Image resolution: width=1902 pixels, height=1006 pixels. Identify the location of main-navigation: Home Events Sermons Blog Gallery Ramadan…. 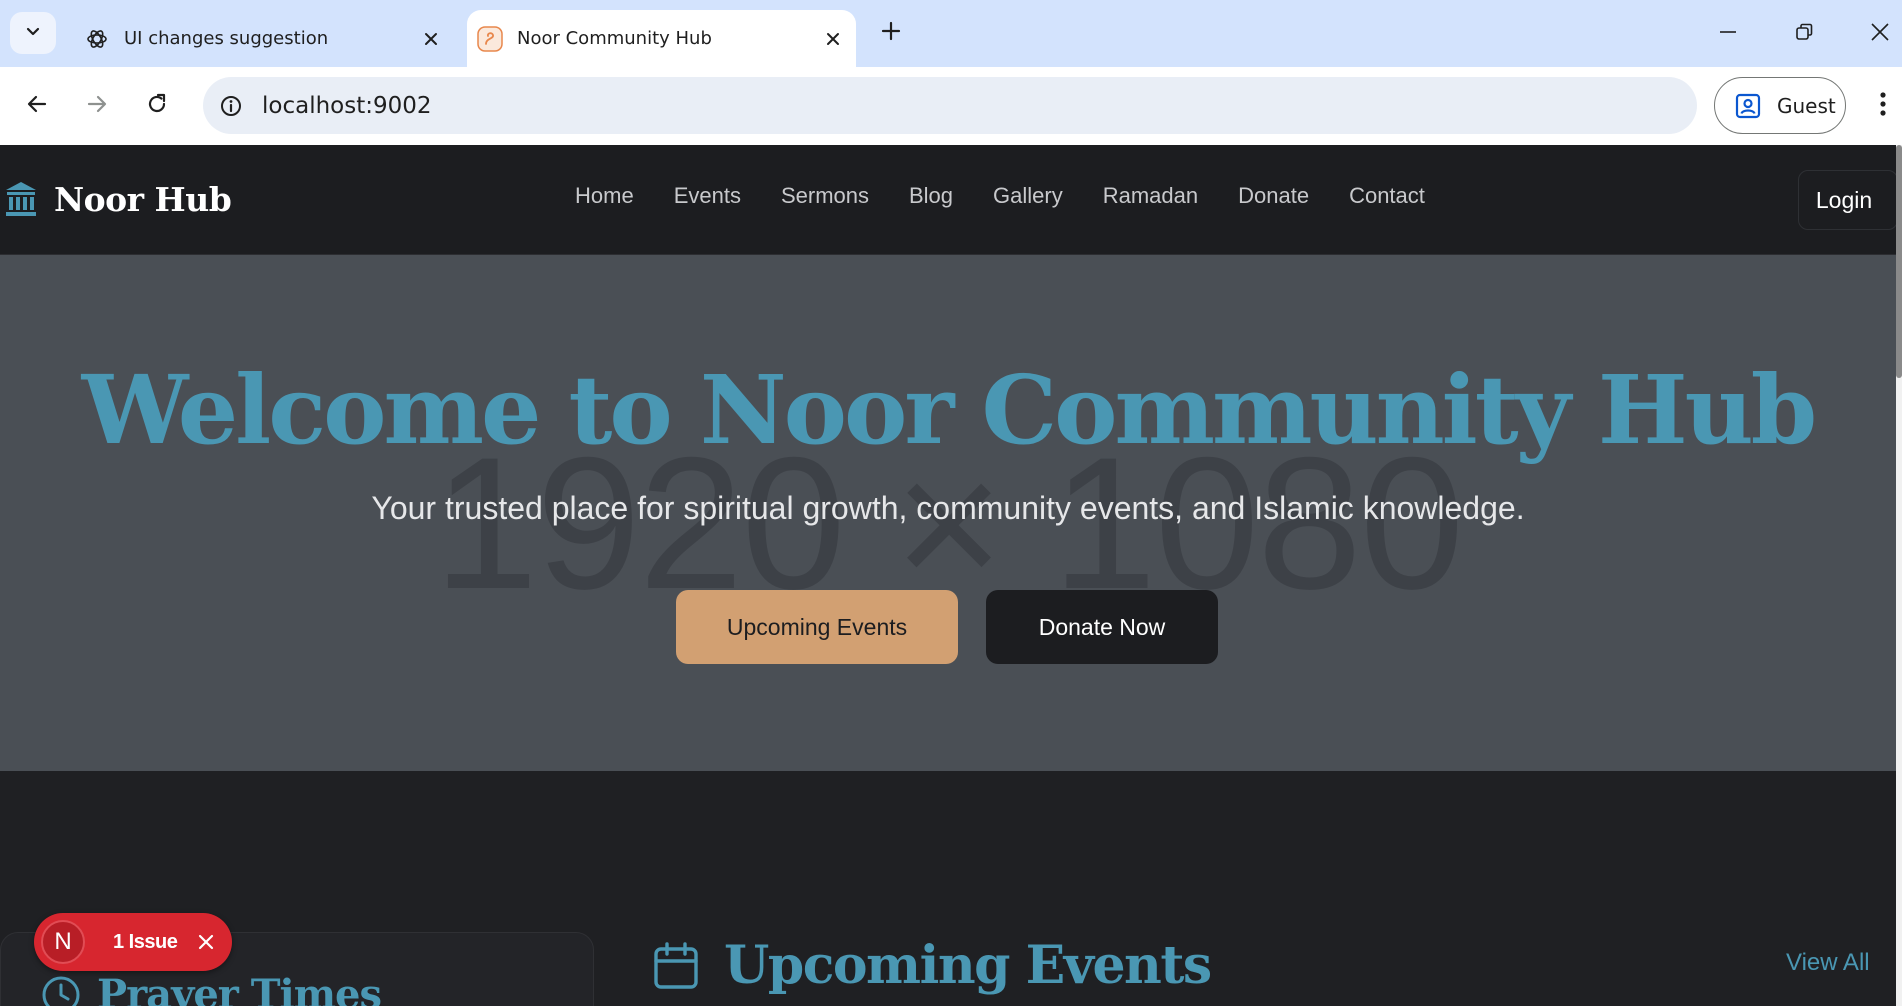
(1020, 196).